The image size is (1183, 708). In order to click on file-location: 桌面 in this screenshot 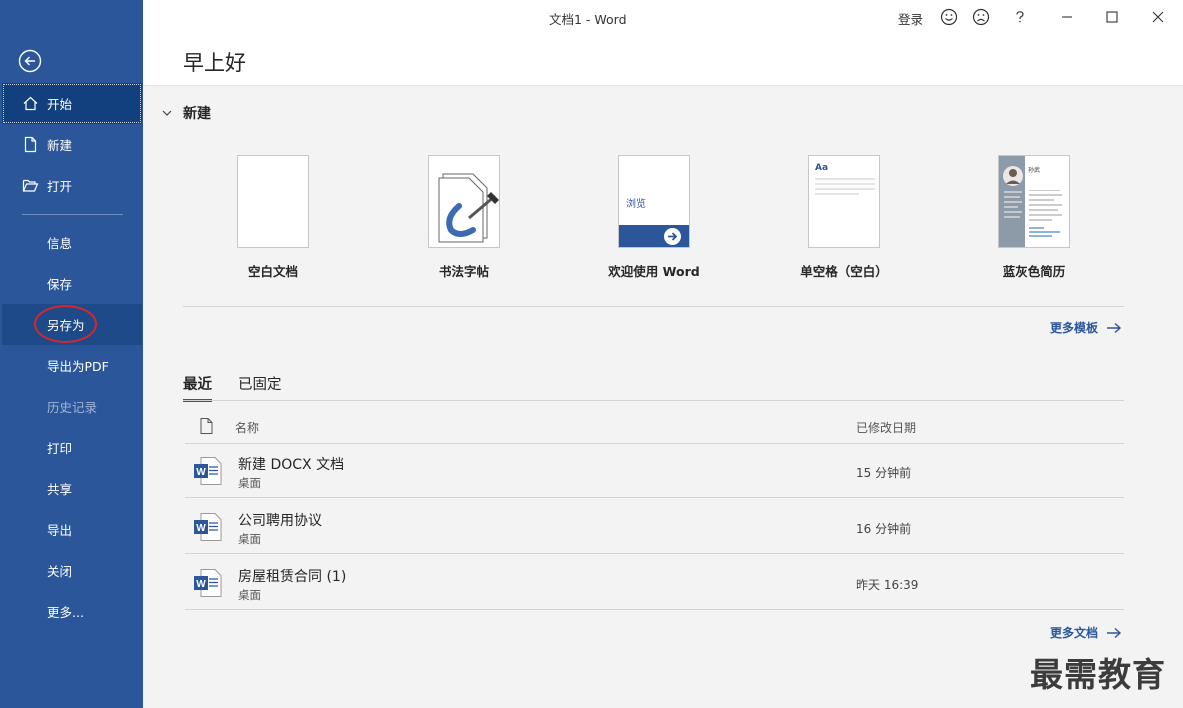, I will do `click(249, 483)`.